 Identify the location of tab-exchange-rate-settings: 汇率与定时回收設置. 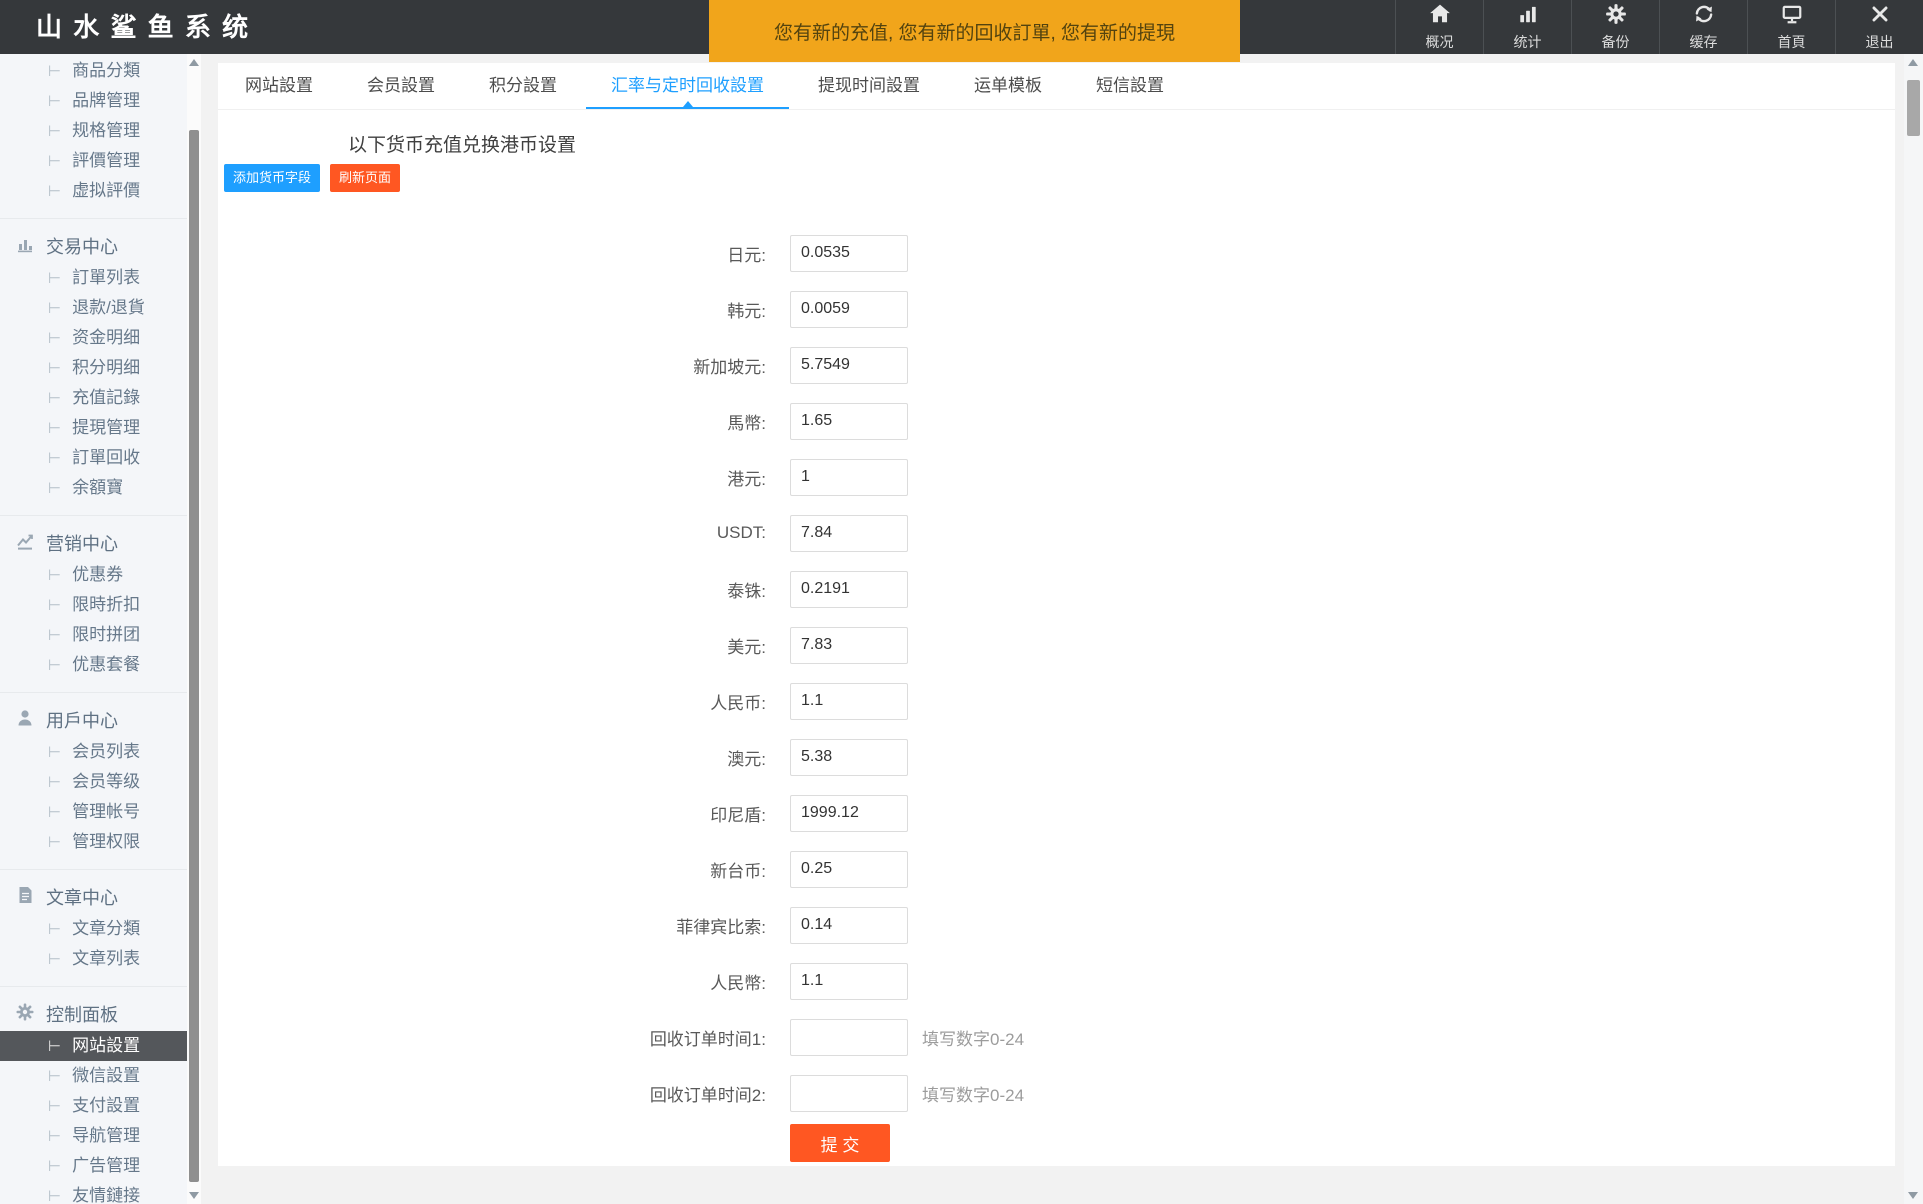
(687, 86).